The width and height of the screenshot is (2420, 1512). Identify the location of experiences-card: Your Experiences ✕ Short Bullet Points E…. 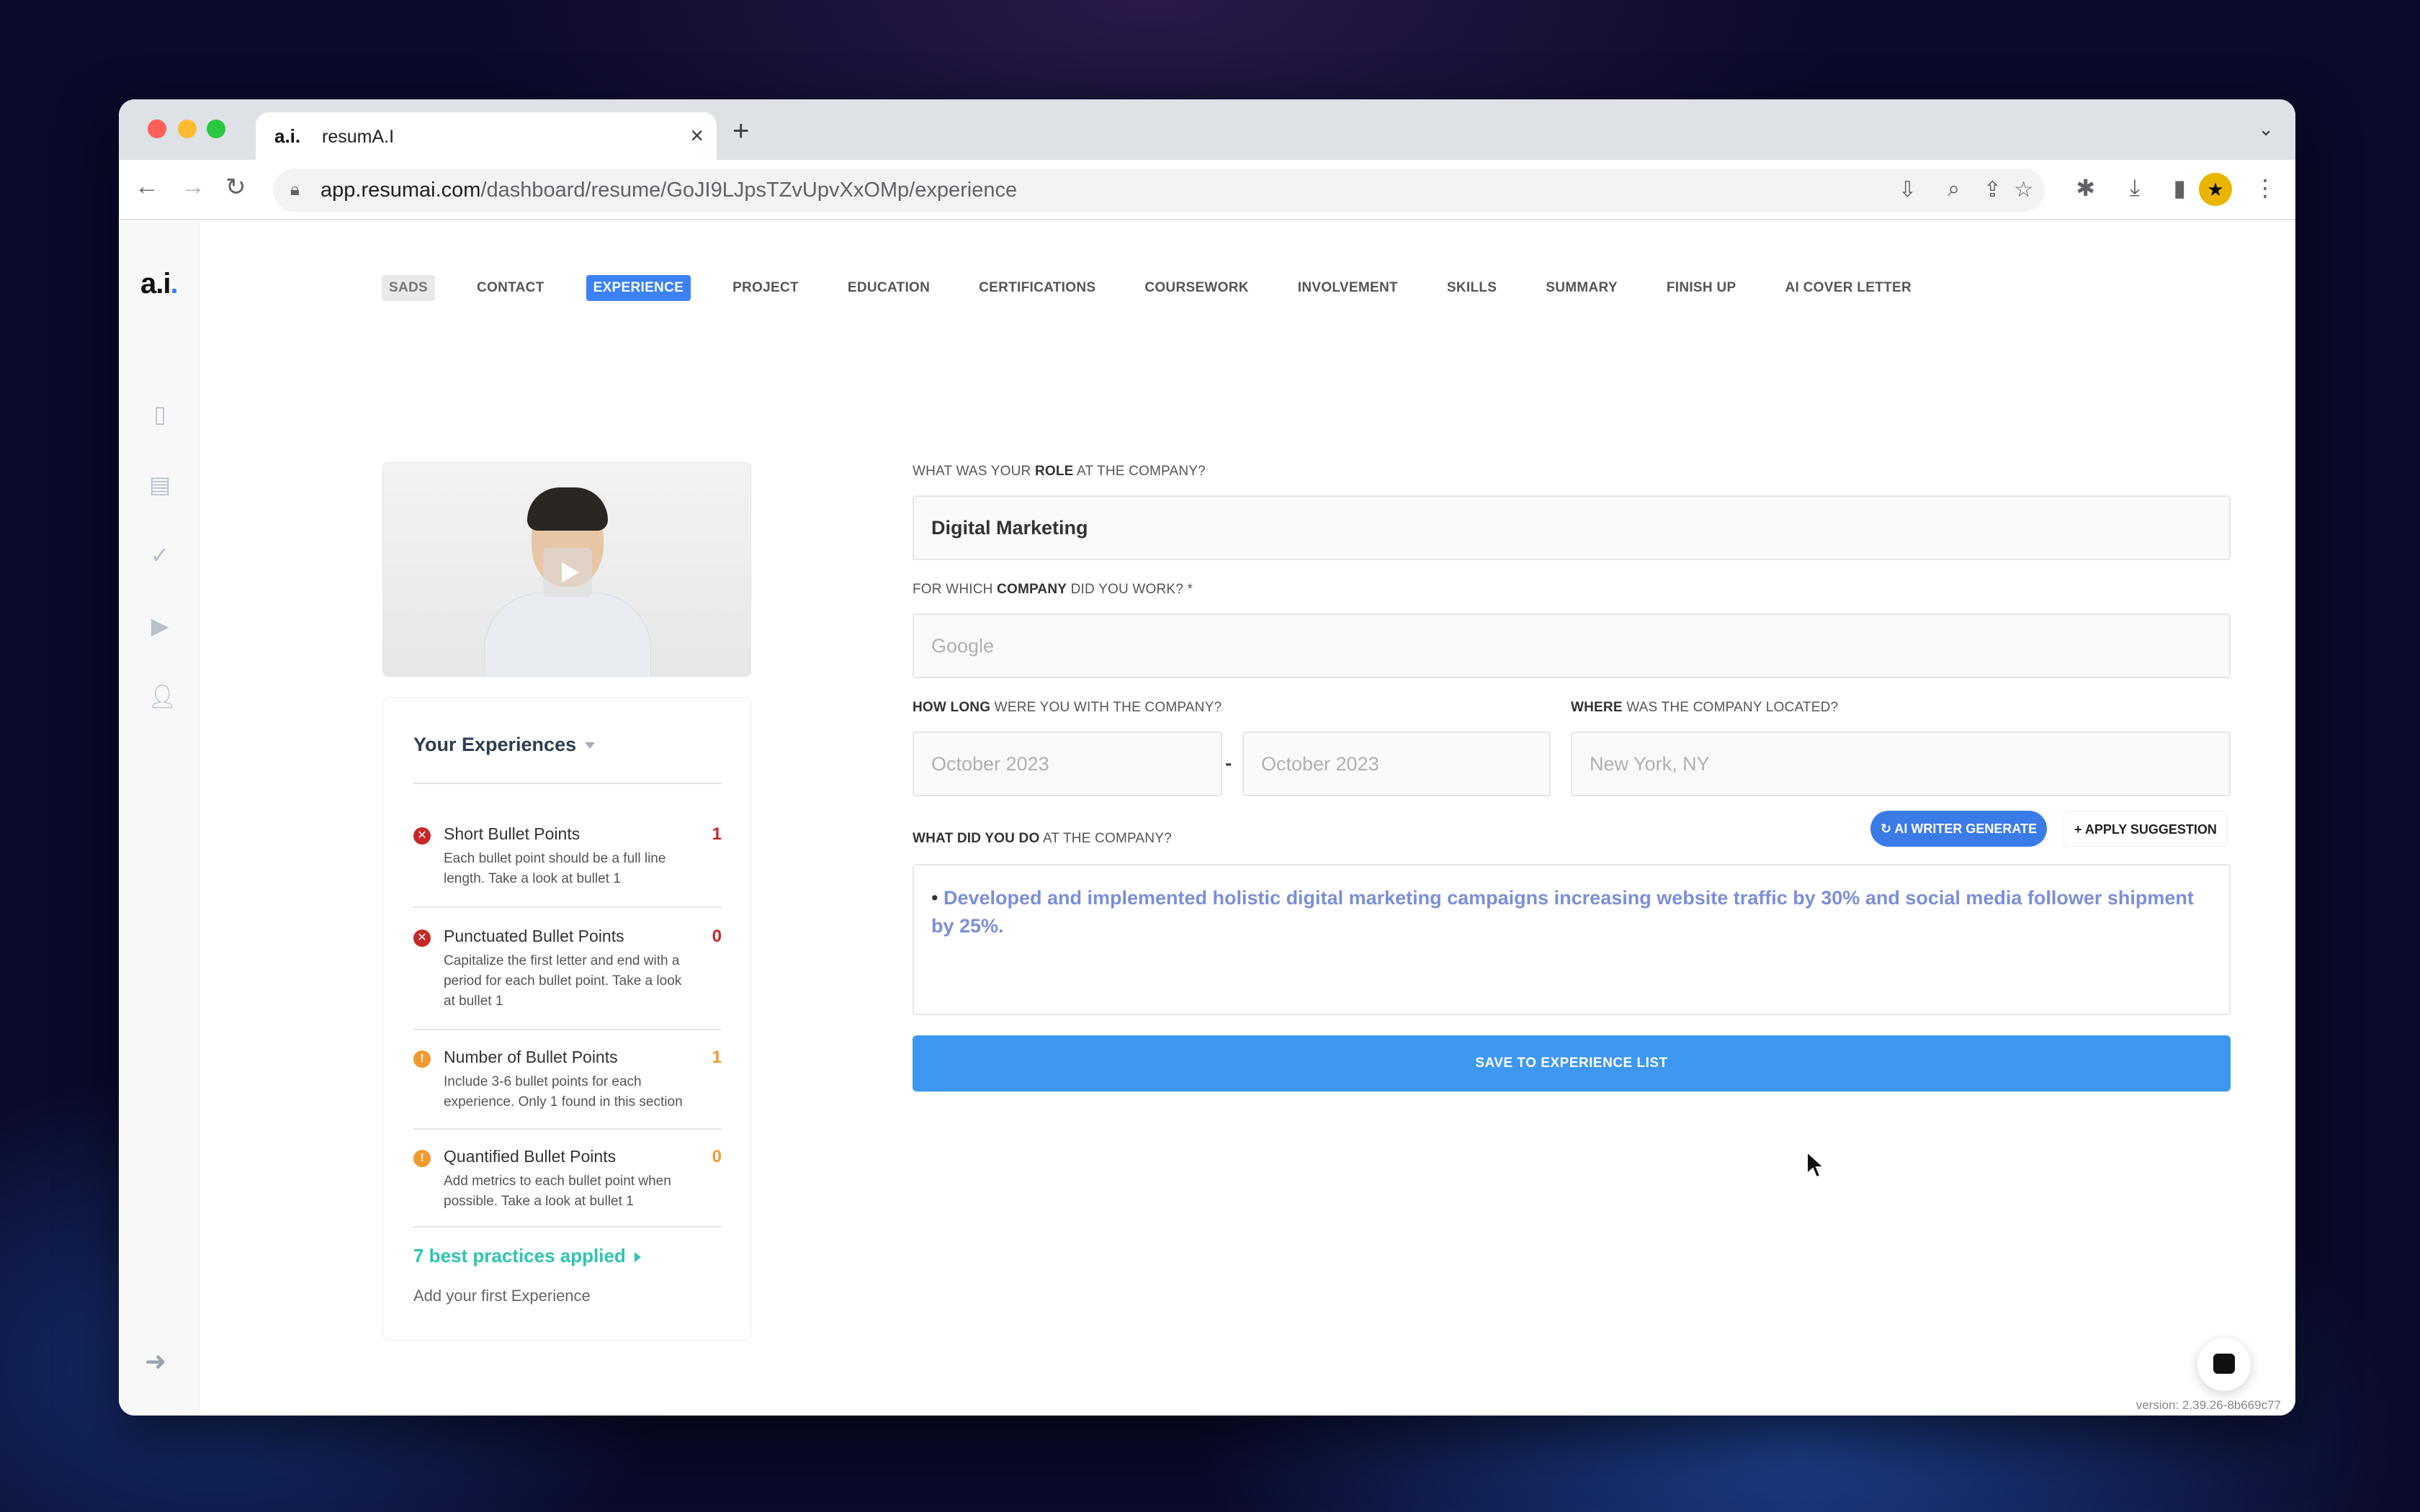
(566, 1019).